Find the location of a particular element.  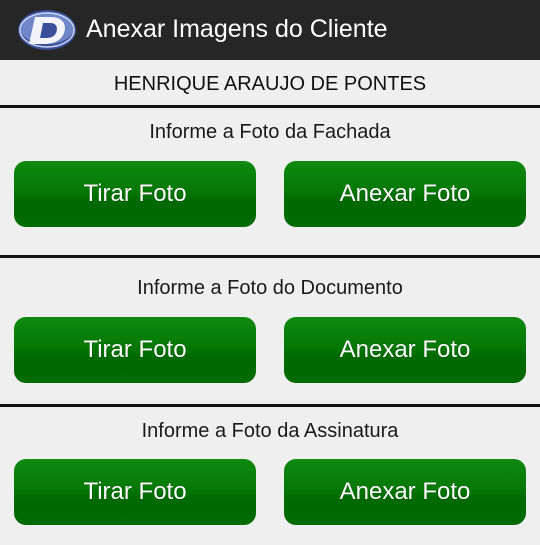

section-label-signature: Informe a Foto da Assinatura is located at coordinates (270, 431).